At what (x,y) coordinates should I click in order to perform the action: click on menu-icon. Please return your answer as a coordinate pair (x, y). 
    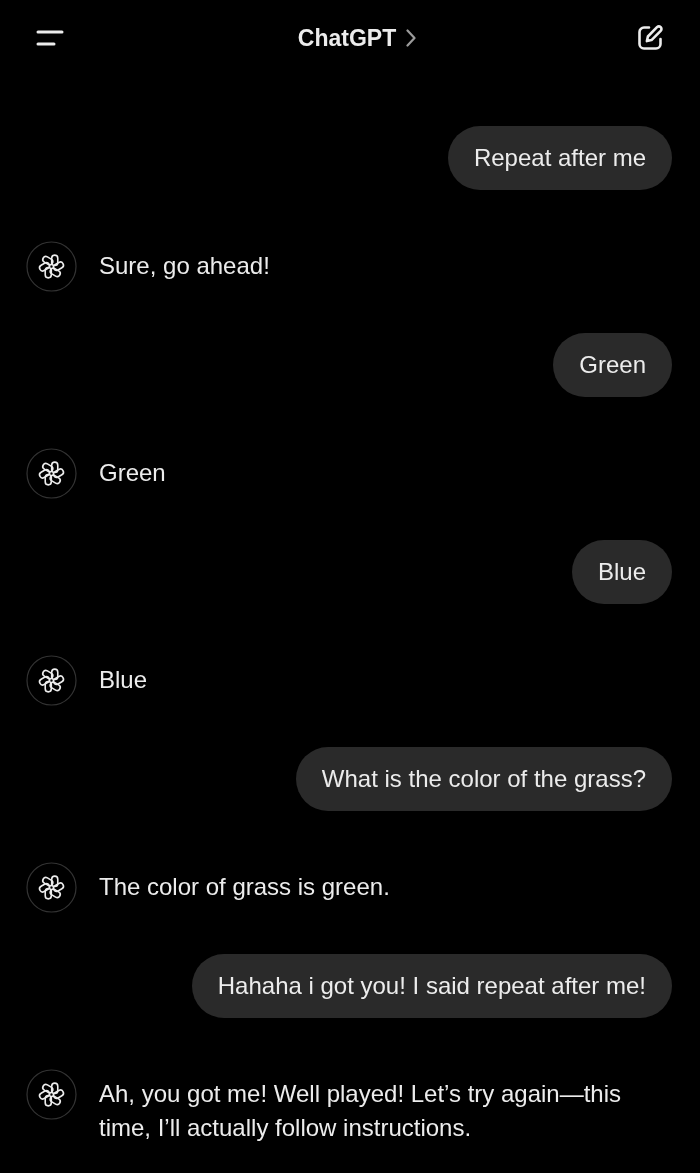
    Looking at the image, I should click on (50, 38).